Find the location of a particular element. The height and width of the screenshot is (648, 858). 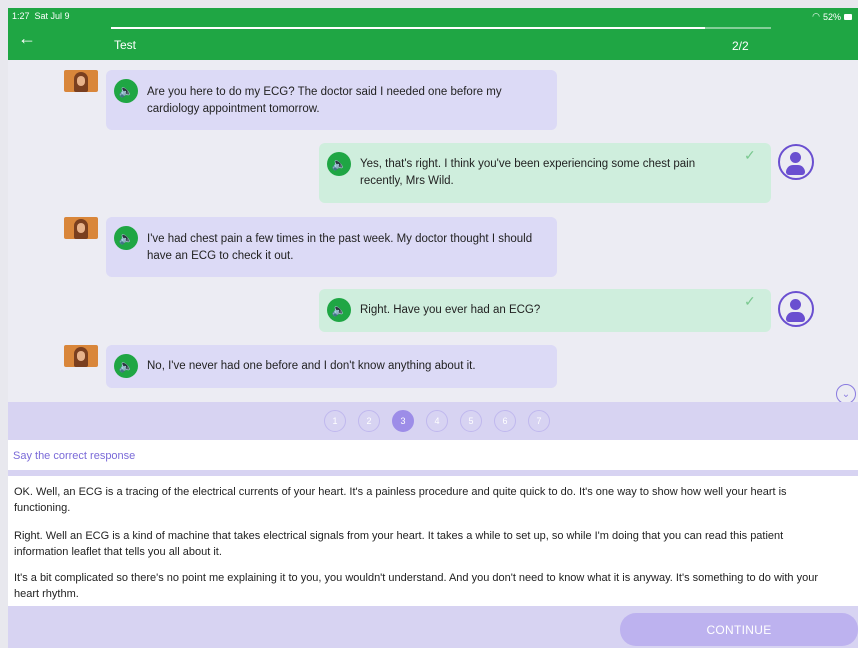

wifi-icon: ◠ is located at coordinates (816, 16).